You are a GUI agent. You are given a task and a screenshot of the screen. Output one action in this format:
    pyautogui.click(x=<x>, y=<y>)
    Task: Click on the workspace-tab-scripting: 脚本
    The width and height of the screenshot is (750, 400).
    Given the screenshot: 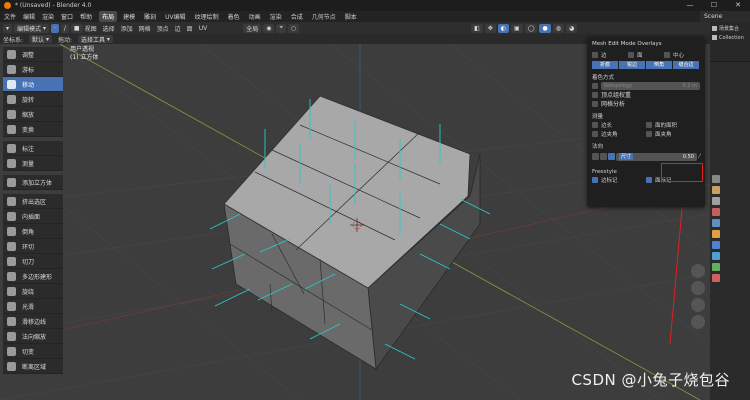 What is the action you would take?
    pyautogui.click(x=351, y=16)
    